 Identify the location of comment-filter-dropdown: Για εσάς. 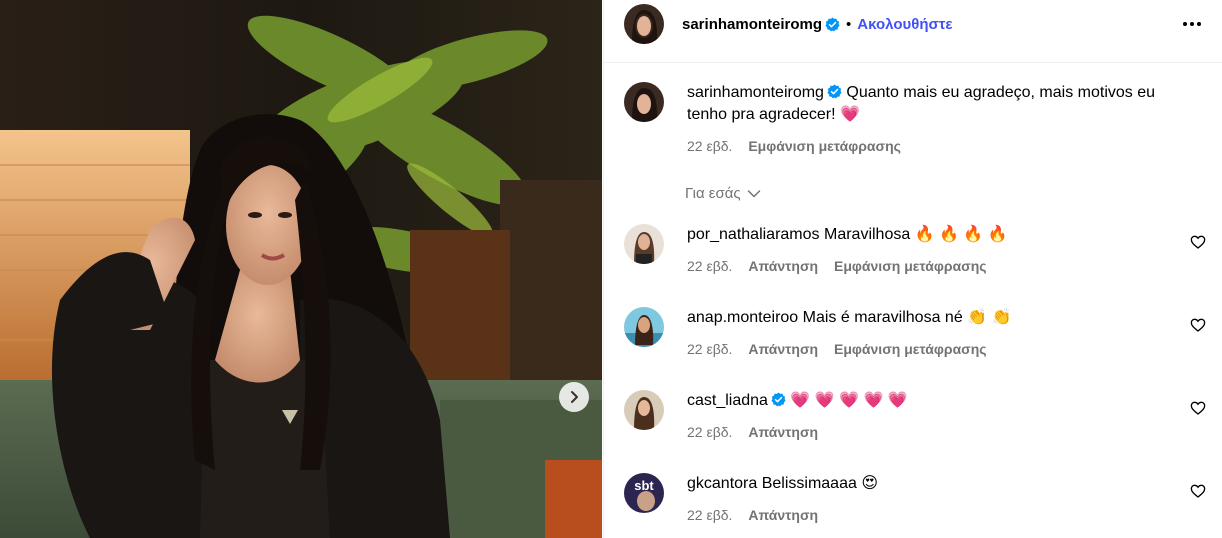
(723, 193).